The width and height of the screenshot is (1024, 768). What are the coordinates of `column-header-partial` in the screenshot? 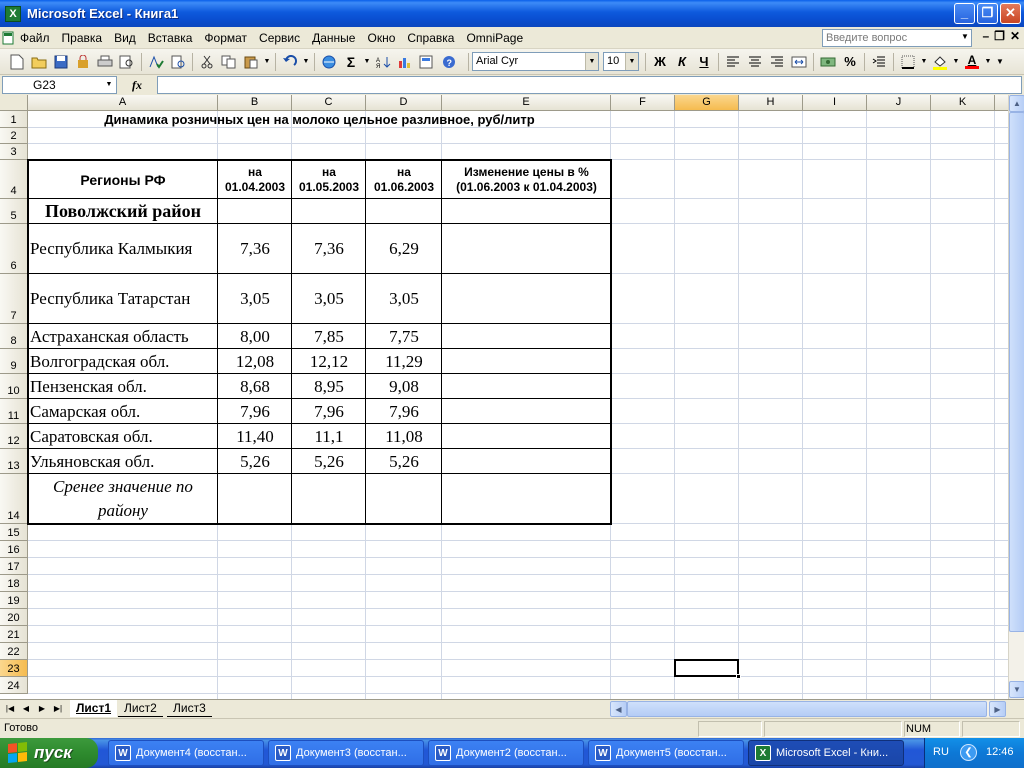 It's located at (1001, 103).